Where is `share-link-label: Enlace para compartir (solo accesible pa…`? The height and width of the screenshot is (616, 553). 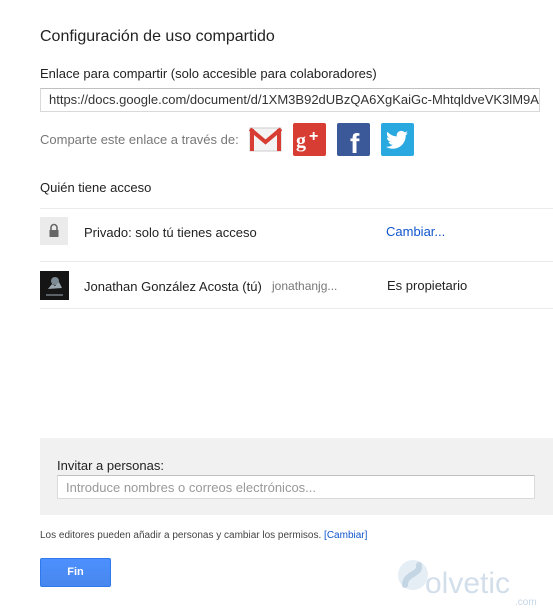 share-link-label: Enlace para compartir (solo accesible pa… is located at coordinates (208, 73).